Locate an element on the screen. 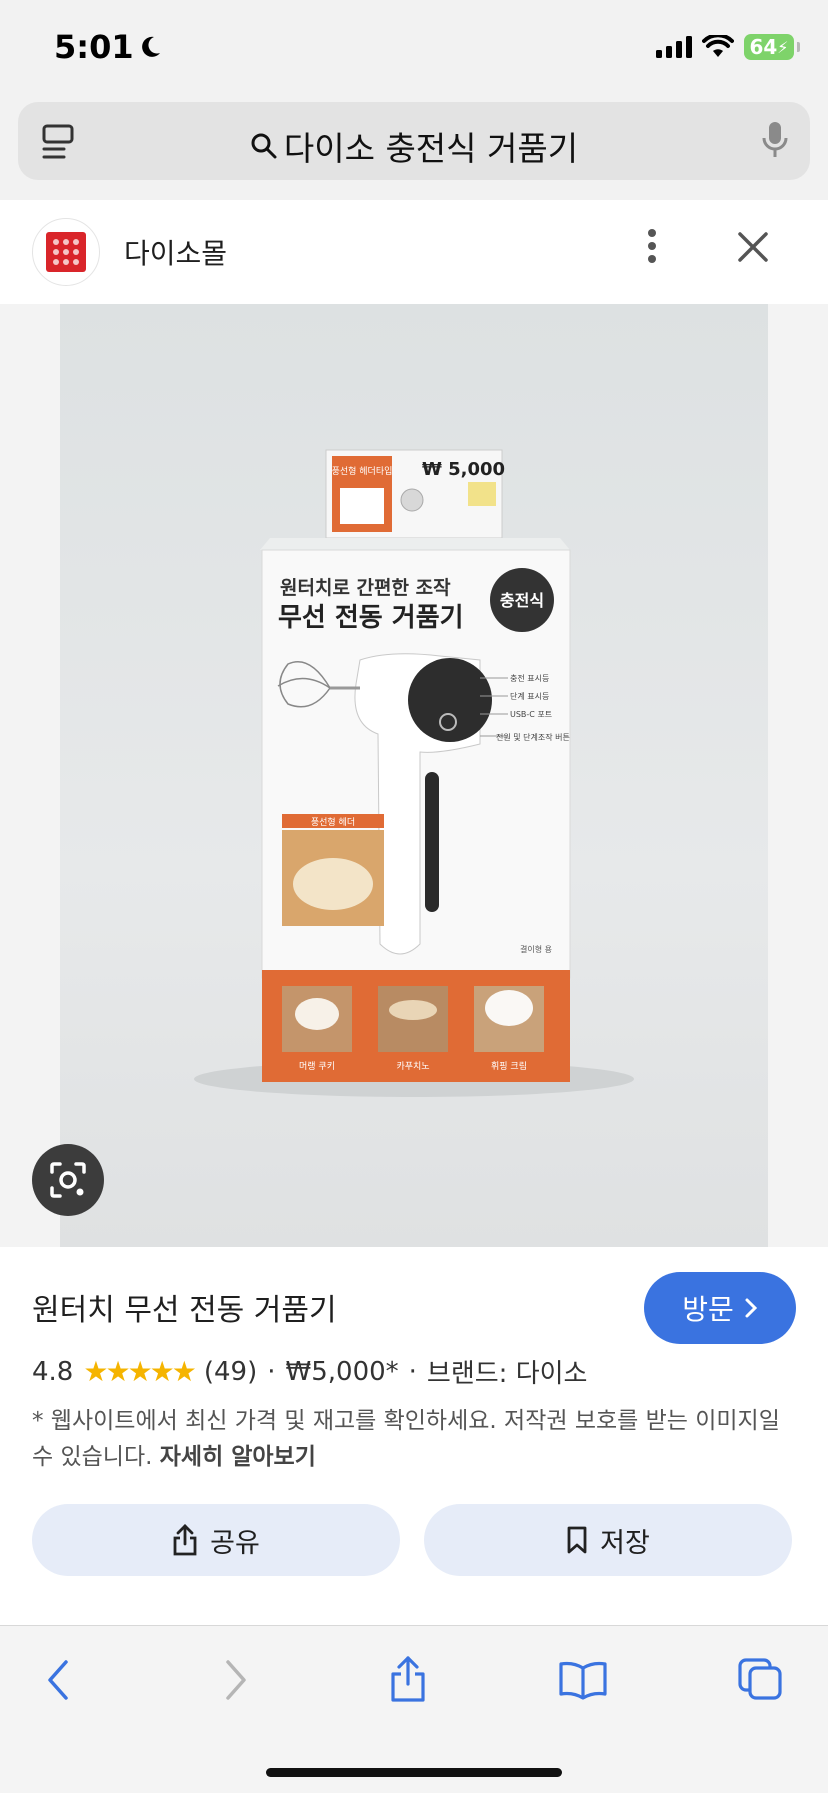 This screenshot has height=1793, width=828. lens-icon is located at coordinates (68, 1180).